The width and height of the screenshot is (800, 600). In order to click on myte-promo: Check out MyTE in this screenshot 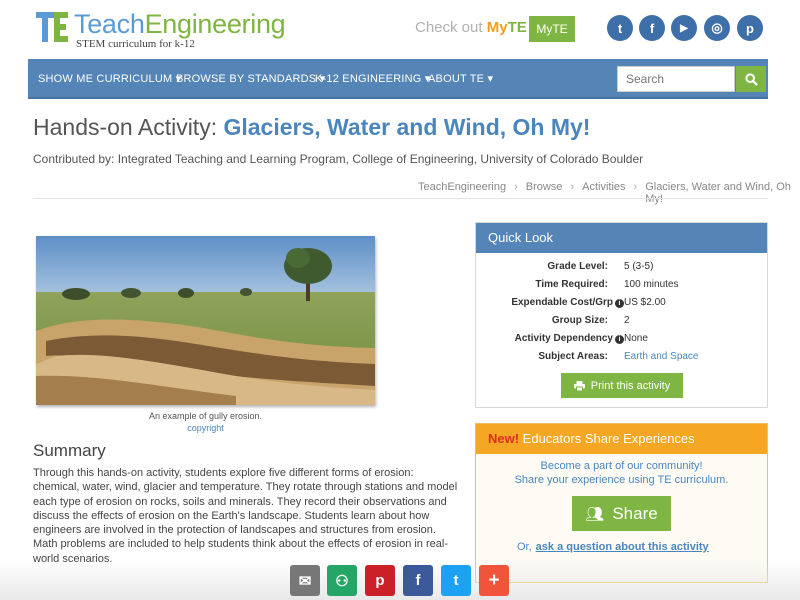, I will do `click(471, 27)`.